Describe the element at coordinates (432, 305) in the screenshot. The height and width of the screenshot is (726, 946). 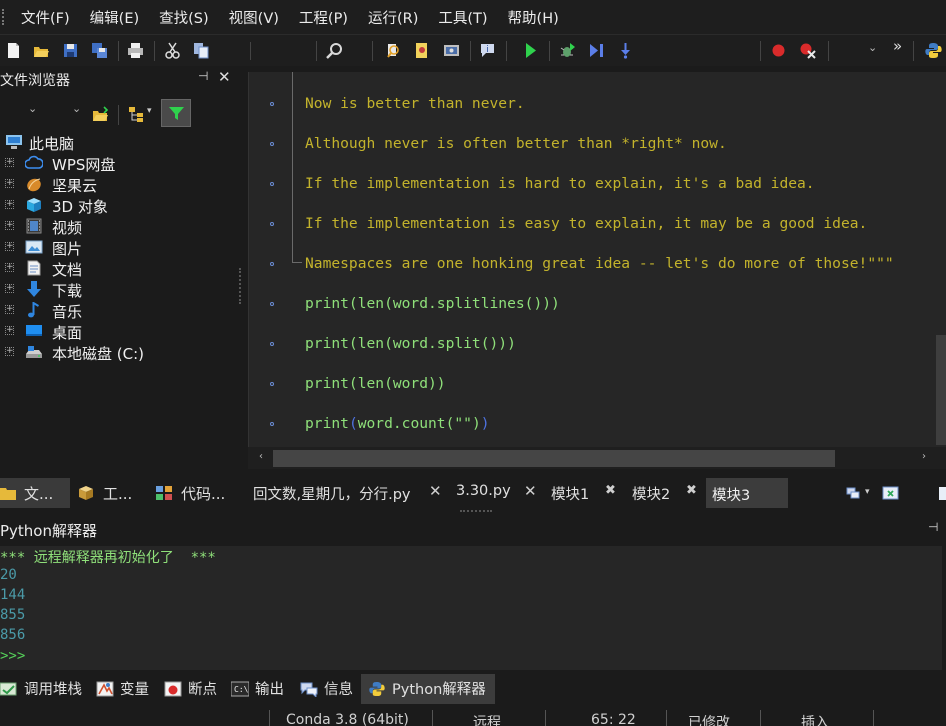
I see `code-line: print(len(word.splitlines()))` at that location.